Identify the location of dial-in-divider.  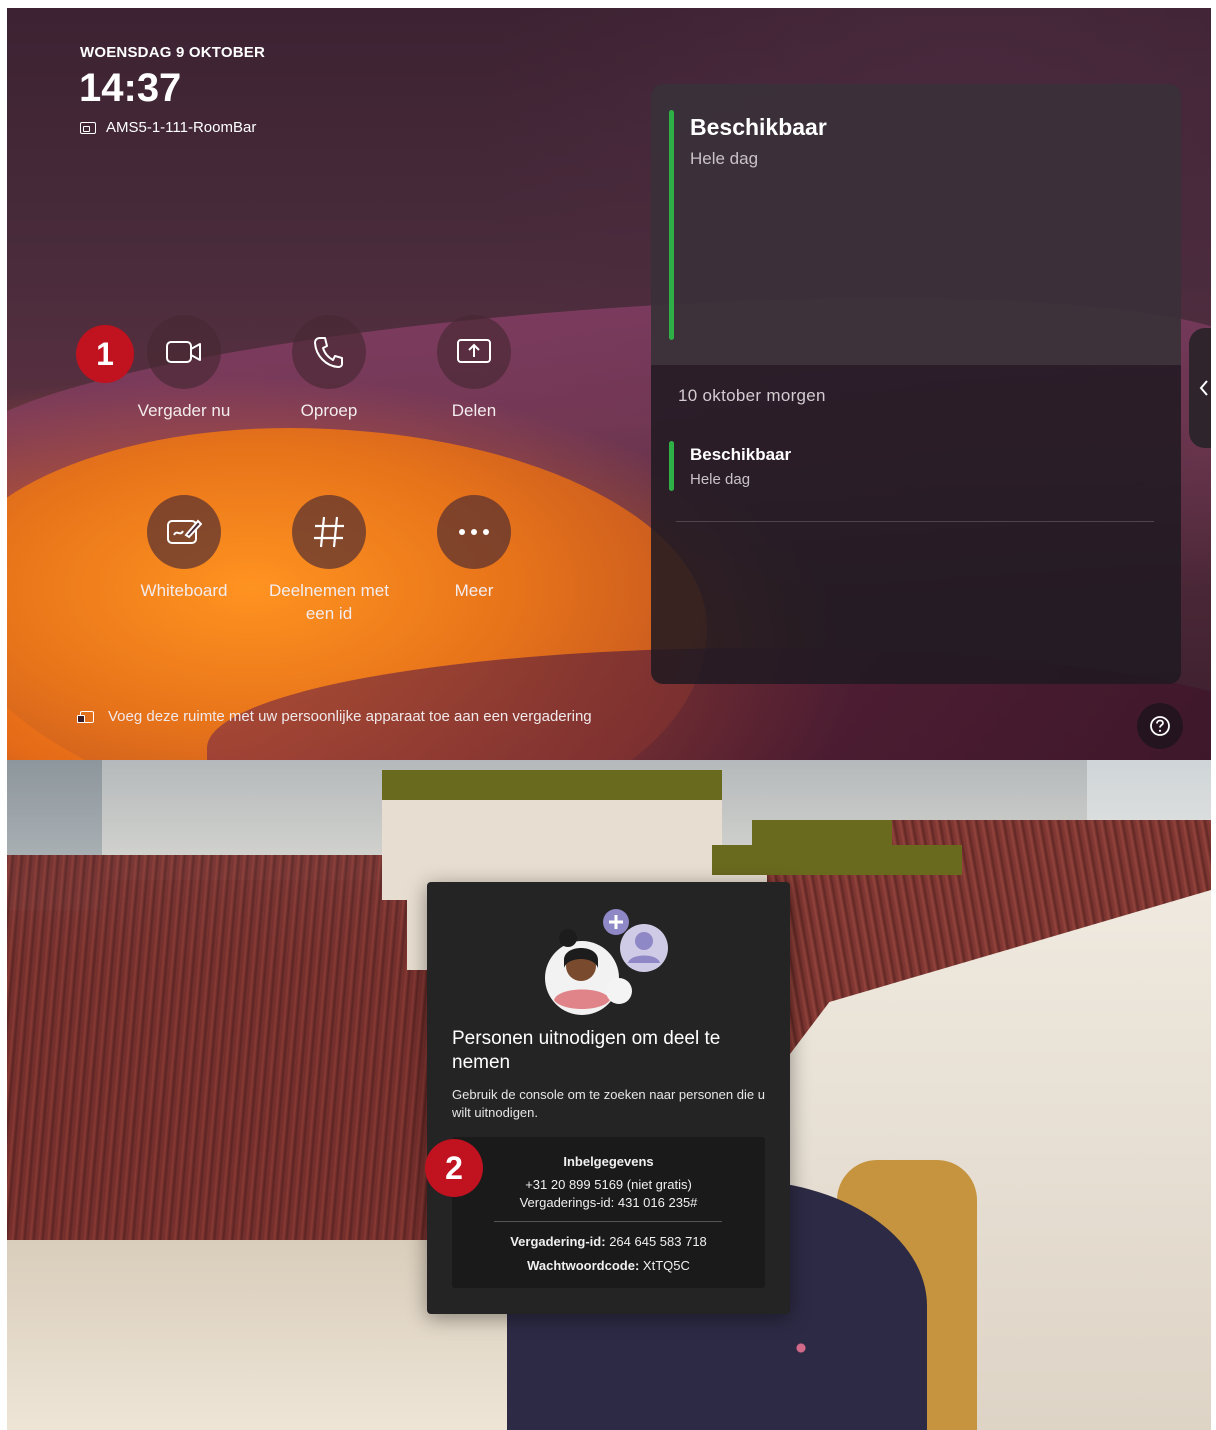
(608, 1221).